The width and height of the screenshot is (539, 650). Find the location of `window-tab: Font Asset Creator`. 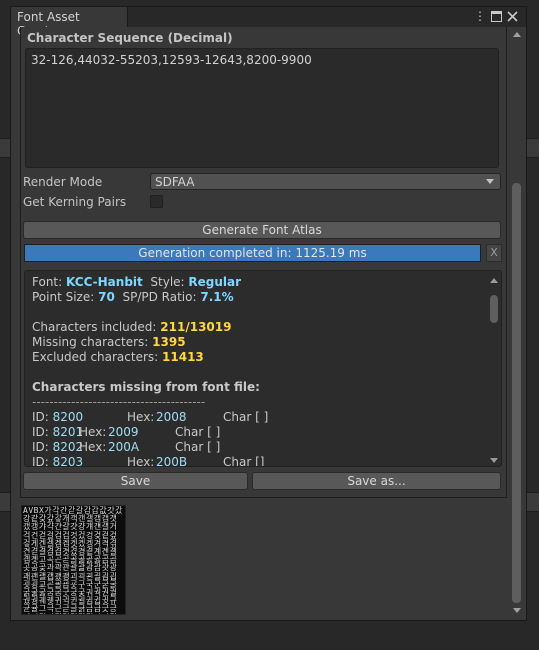

window-tab: Font Asset Creator is located at coordinates (69, 22).